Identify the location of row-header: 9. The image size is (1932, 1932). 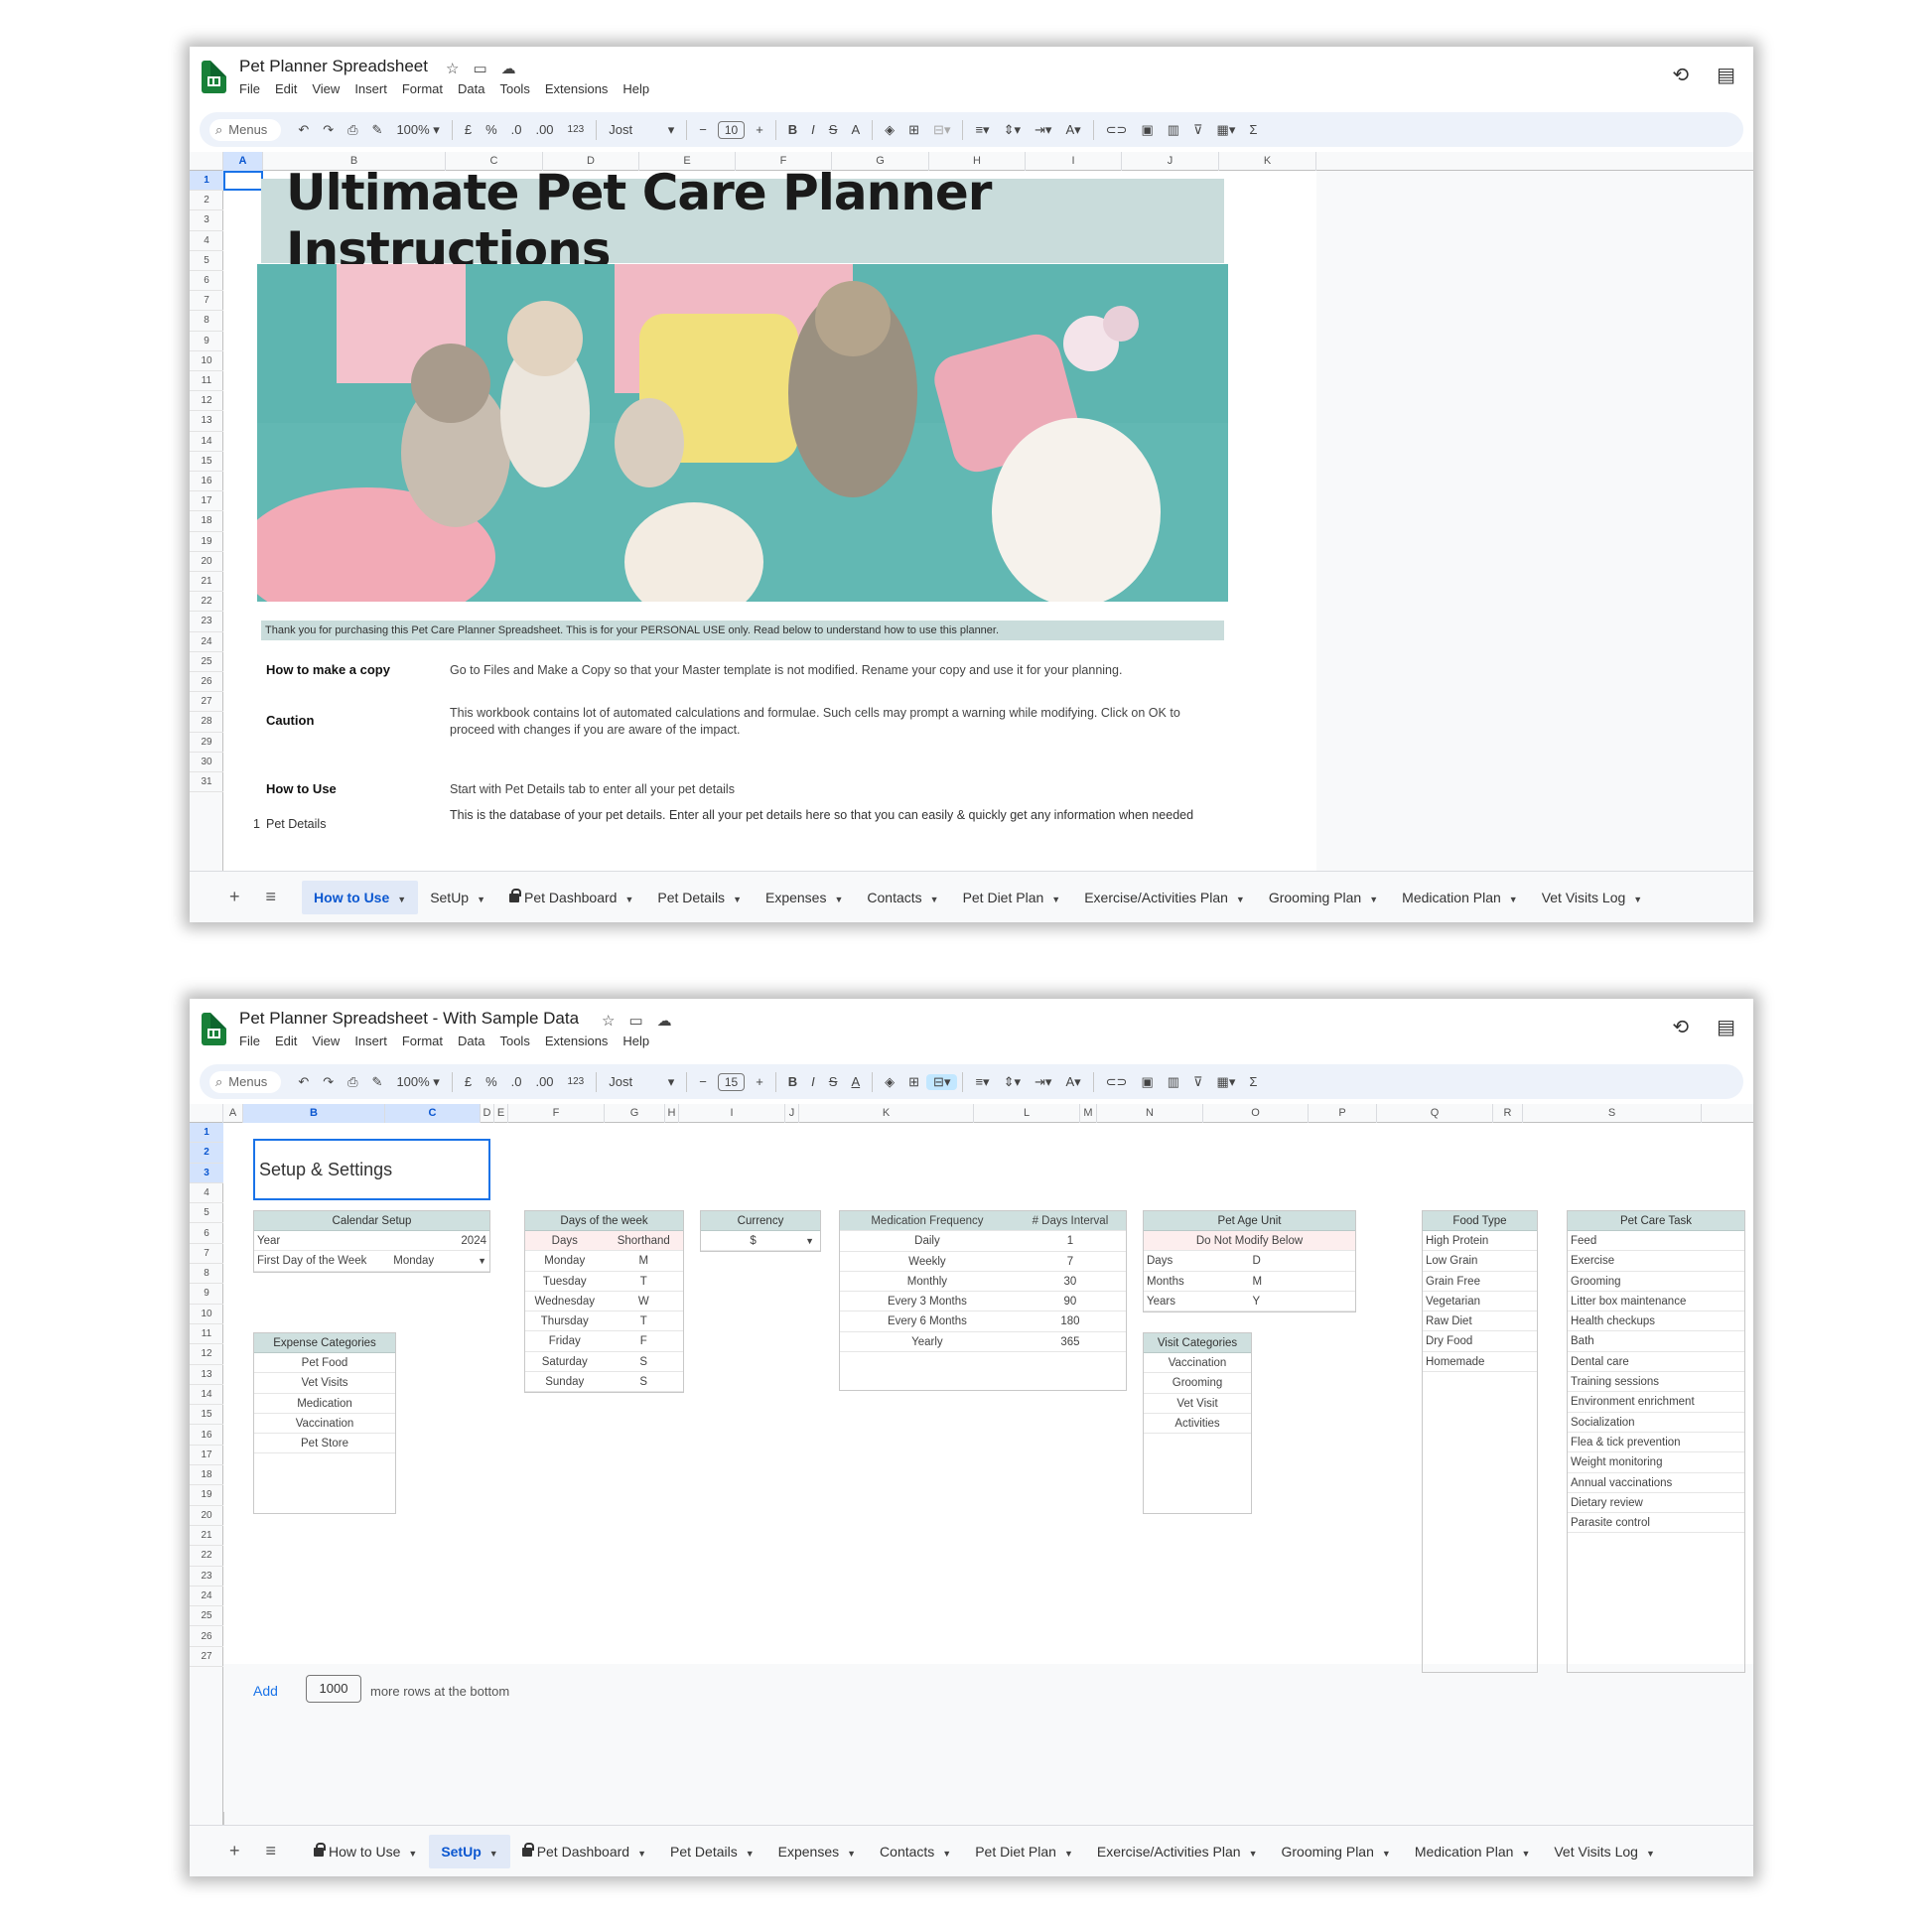
(207, 1294).